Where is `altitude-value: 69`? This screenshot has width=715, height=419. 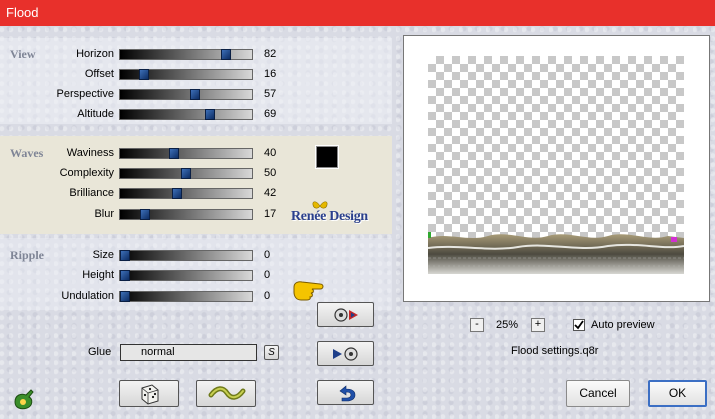
altitude-value: 69 is located at coordinates (270, 114).